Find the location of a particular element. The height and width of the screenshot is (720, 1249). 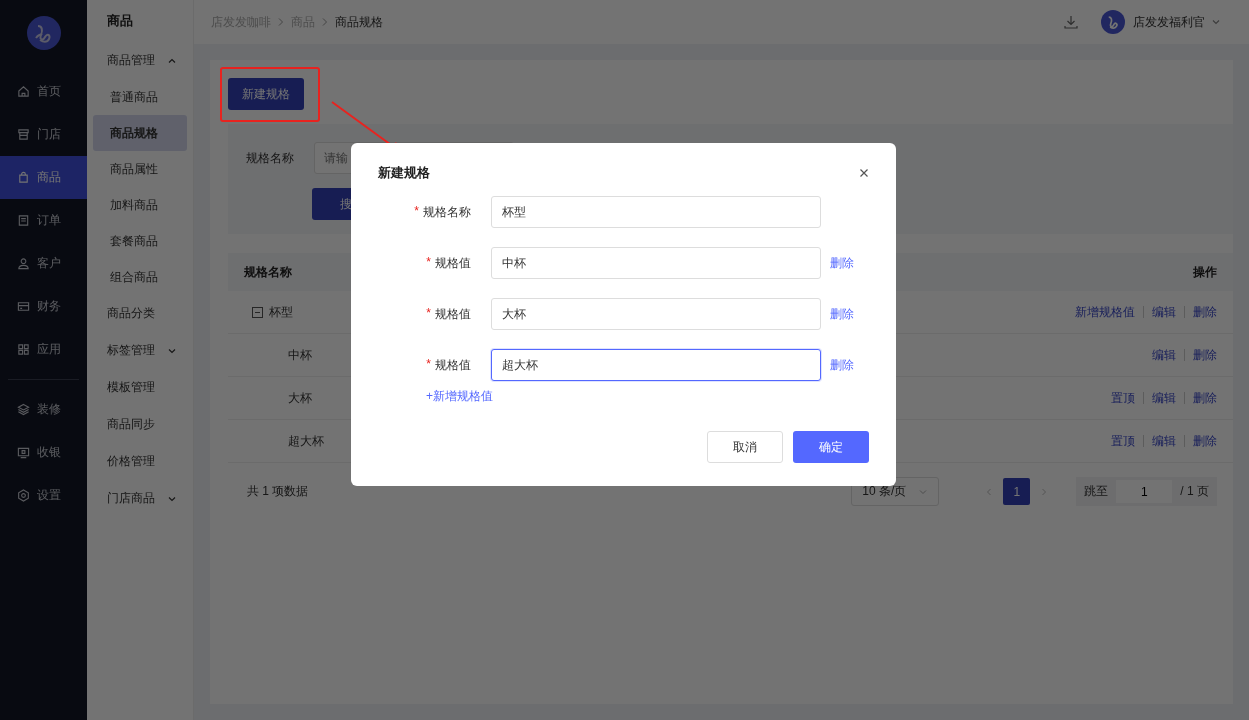

page-button: 1 is located at coordinates (1017, 491).